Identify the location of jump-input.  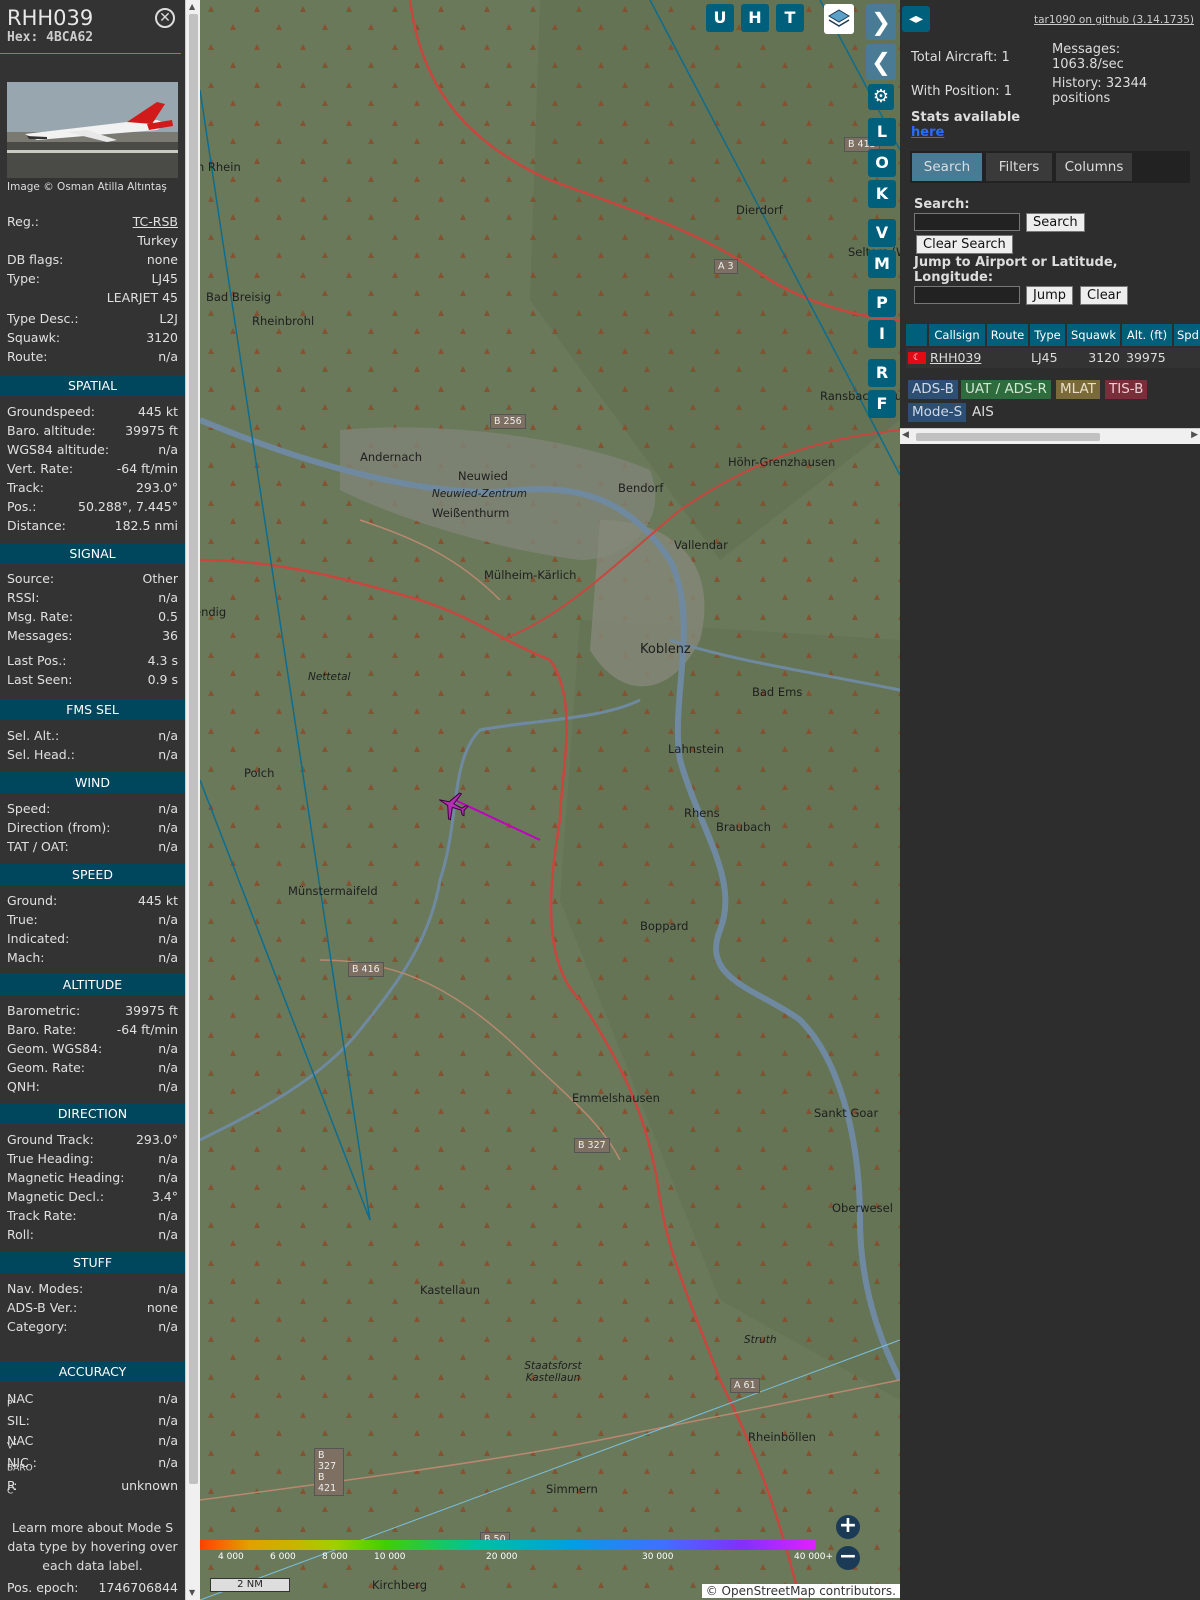
(967, 295).